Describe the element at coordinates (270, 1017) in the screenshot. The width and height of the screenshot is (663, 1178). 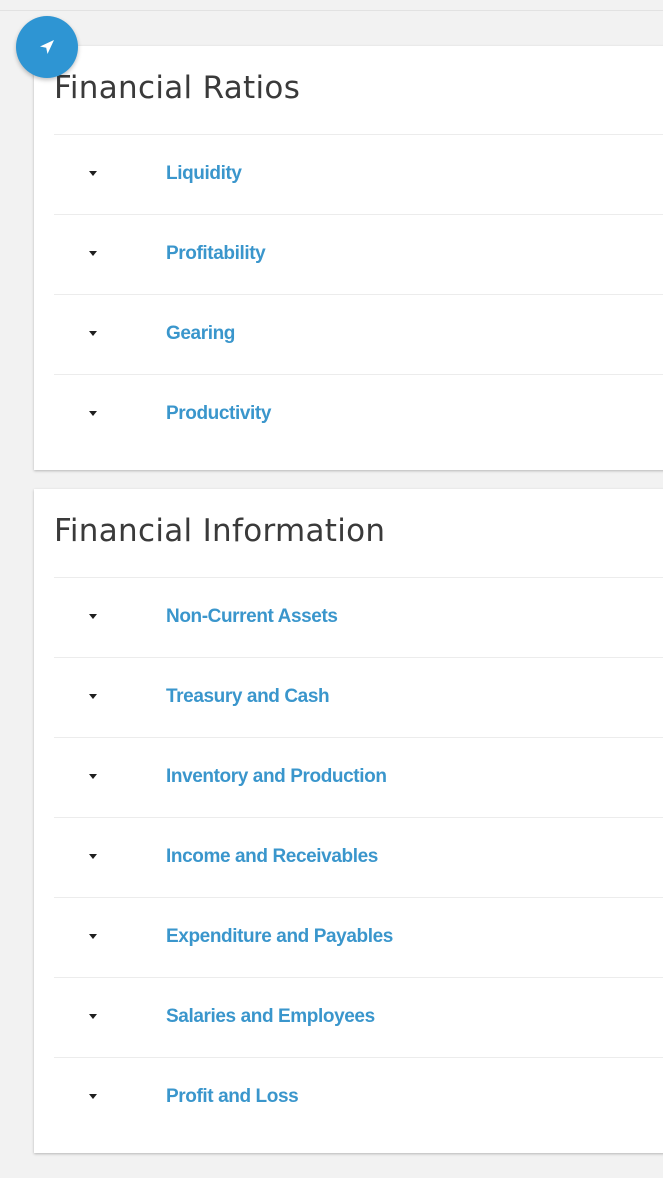
I see `list-item-label: Salaries and Employees` at that location.